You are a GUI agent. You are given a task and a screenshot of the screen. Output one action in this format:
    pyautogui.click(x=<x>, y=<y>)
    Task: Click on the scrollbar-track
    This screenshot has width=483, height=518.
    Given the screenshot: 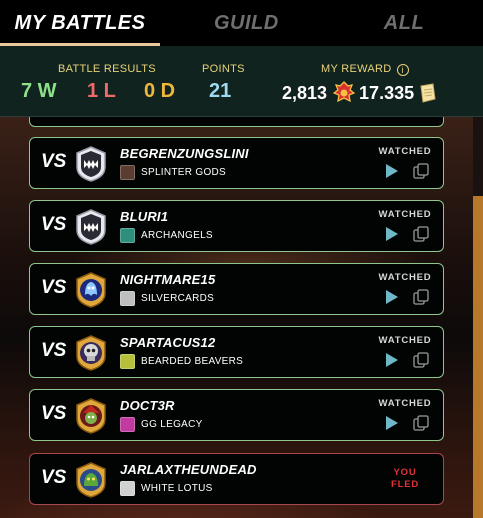 What is the action you would take?
    pyautogui.click(x=478, y=317)
    